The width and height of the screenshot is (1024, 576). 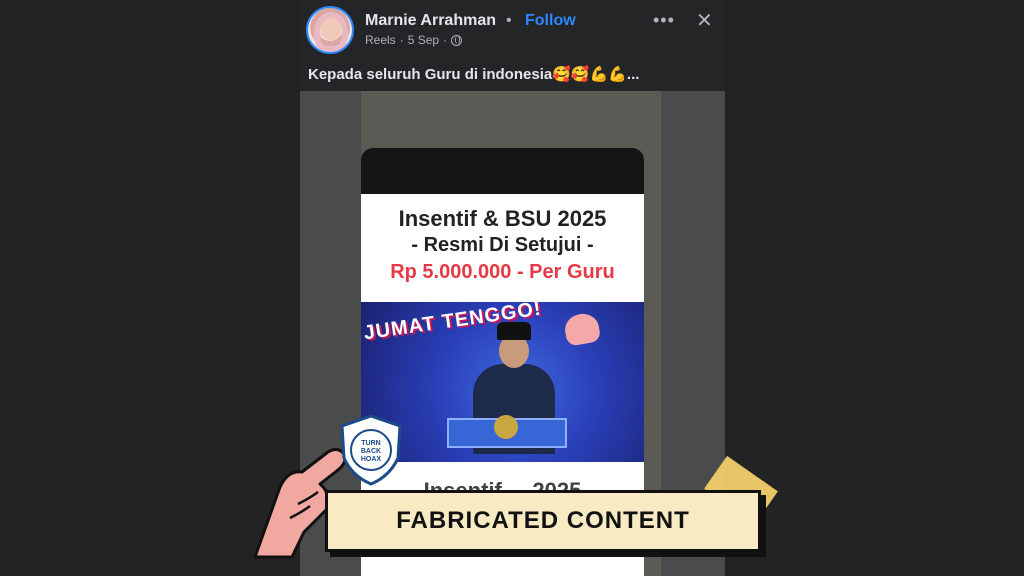 What do you see at coordinates (704, 20) in the screenshot?
I see `close-icon: ✕` at bounding box center [704, 20].